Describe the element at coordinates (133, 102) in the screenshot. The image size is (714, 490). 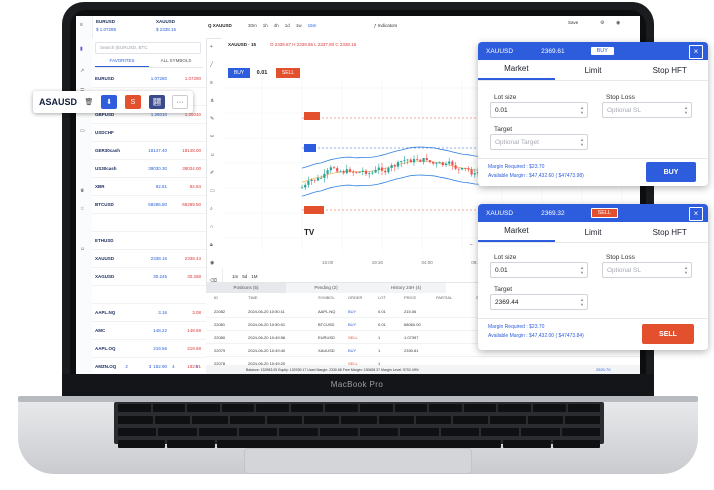
I see `chip-sell-button: S` at that location.